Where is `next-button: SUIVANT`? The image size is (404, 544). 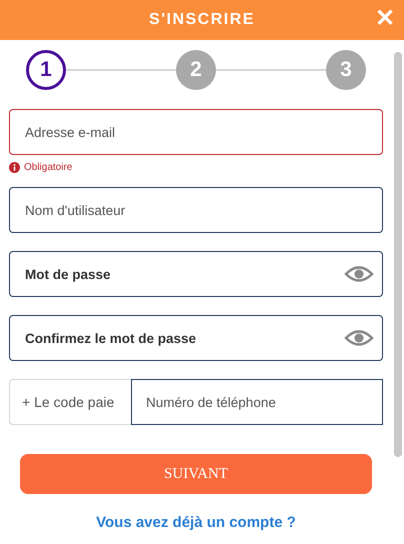
next-button: SUIVANT is located at coordinates (196, 474).